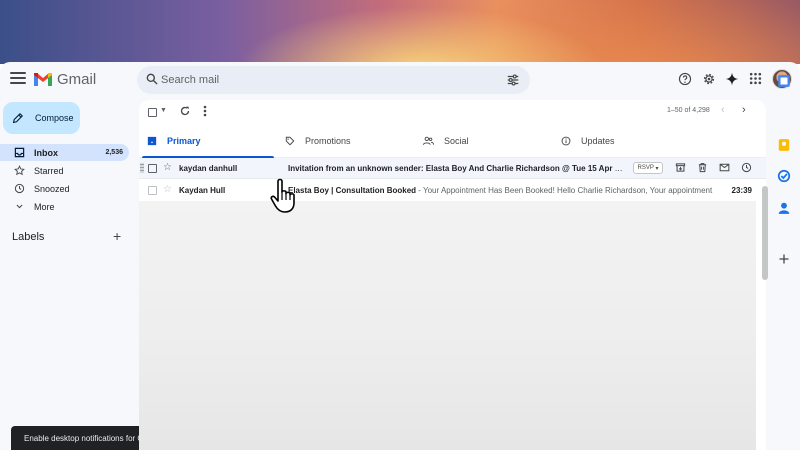 This screenshot has height=450, width=800. I want to click on get-addons-plus-icon, so click(784, 259).